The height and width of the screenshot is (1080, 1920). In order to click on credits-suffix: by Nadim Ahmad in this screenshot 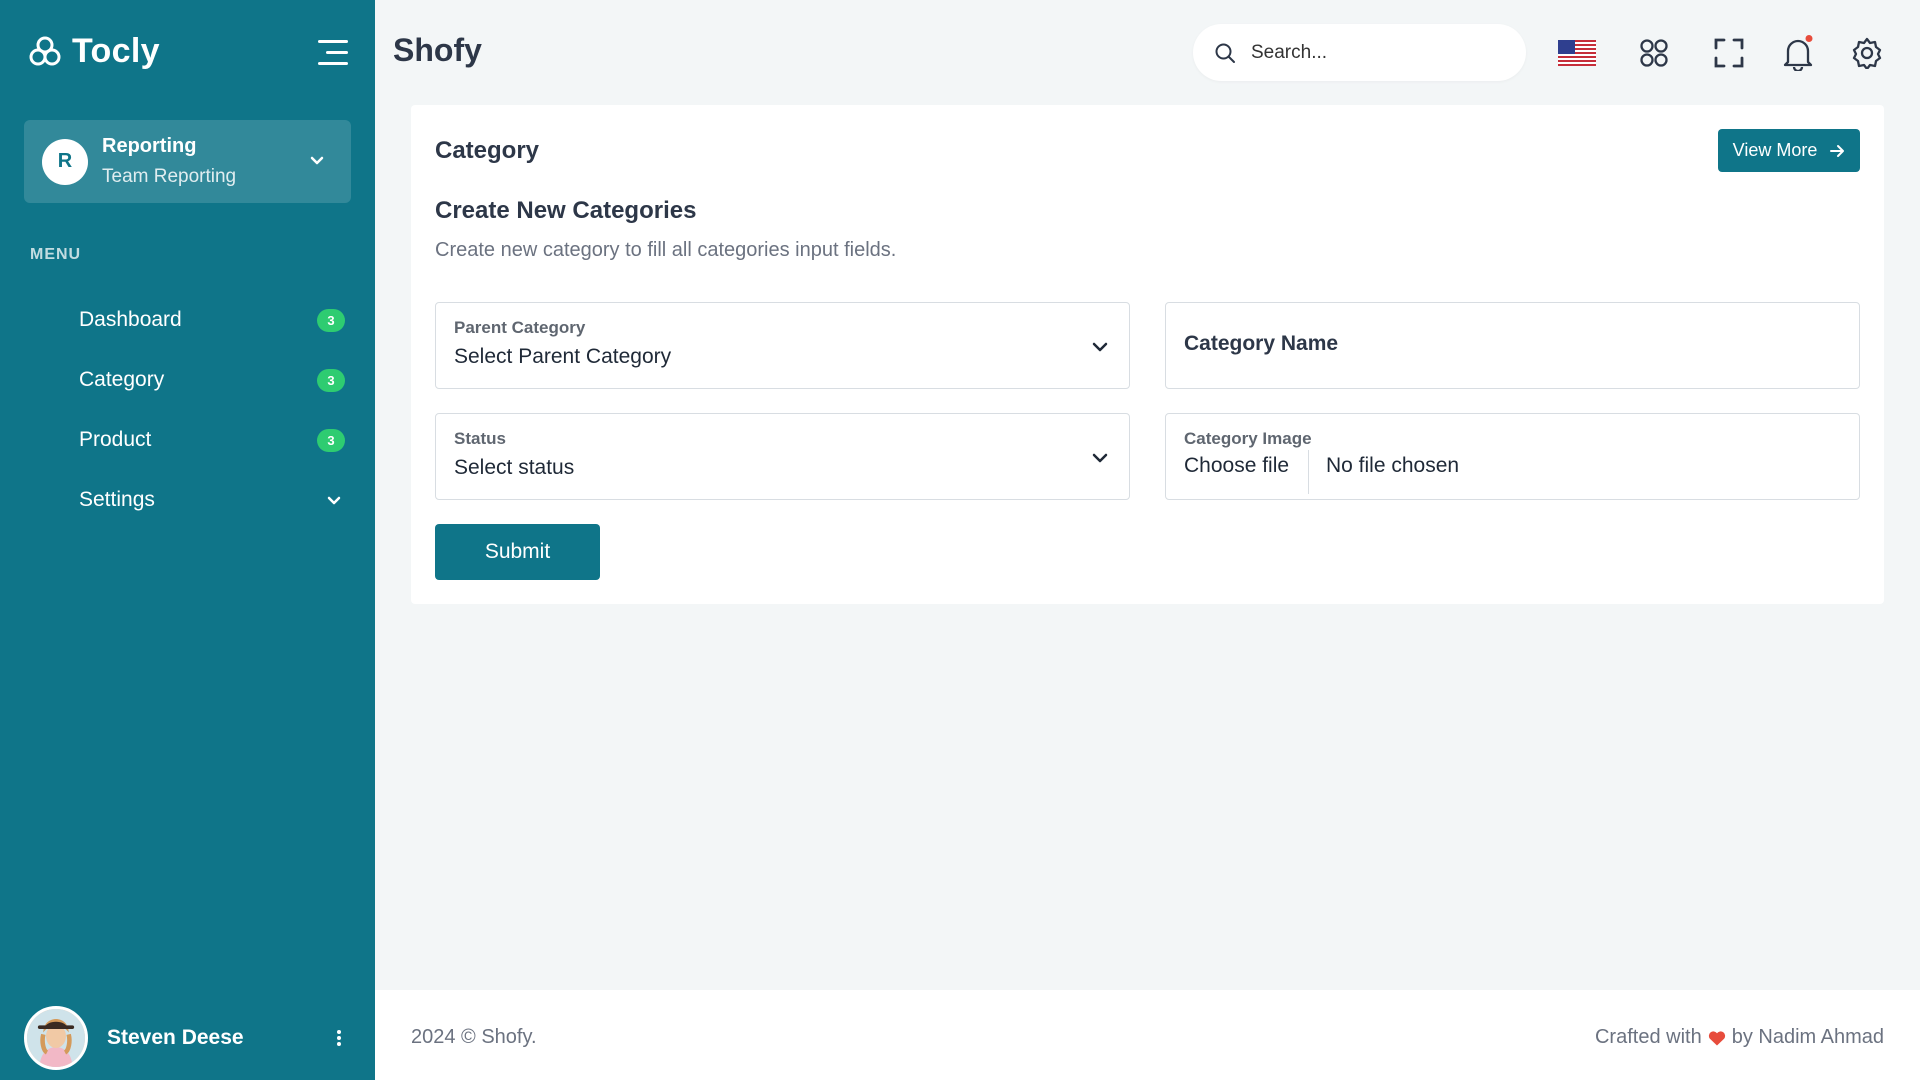, I will do `click(1807, 1037)`.